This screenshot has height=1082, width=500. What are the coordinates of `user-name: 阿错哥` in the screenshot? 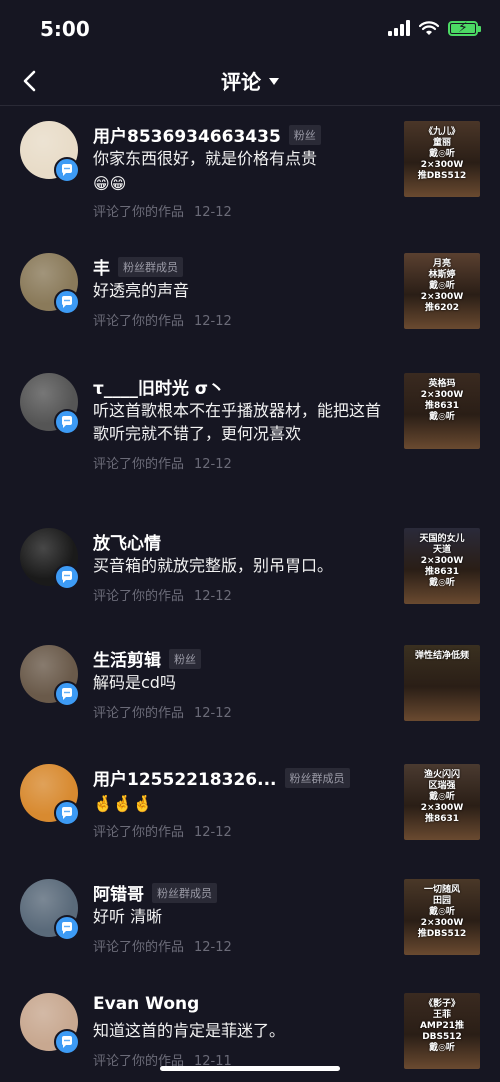 It's located at (118, 892).